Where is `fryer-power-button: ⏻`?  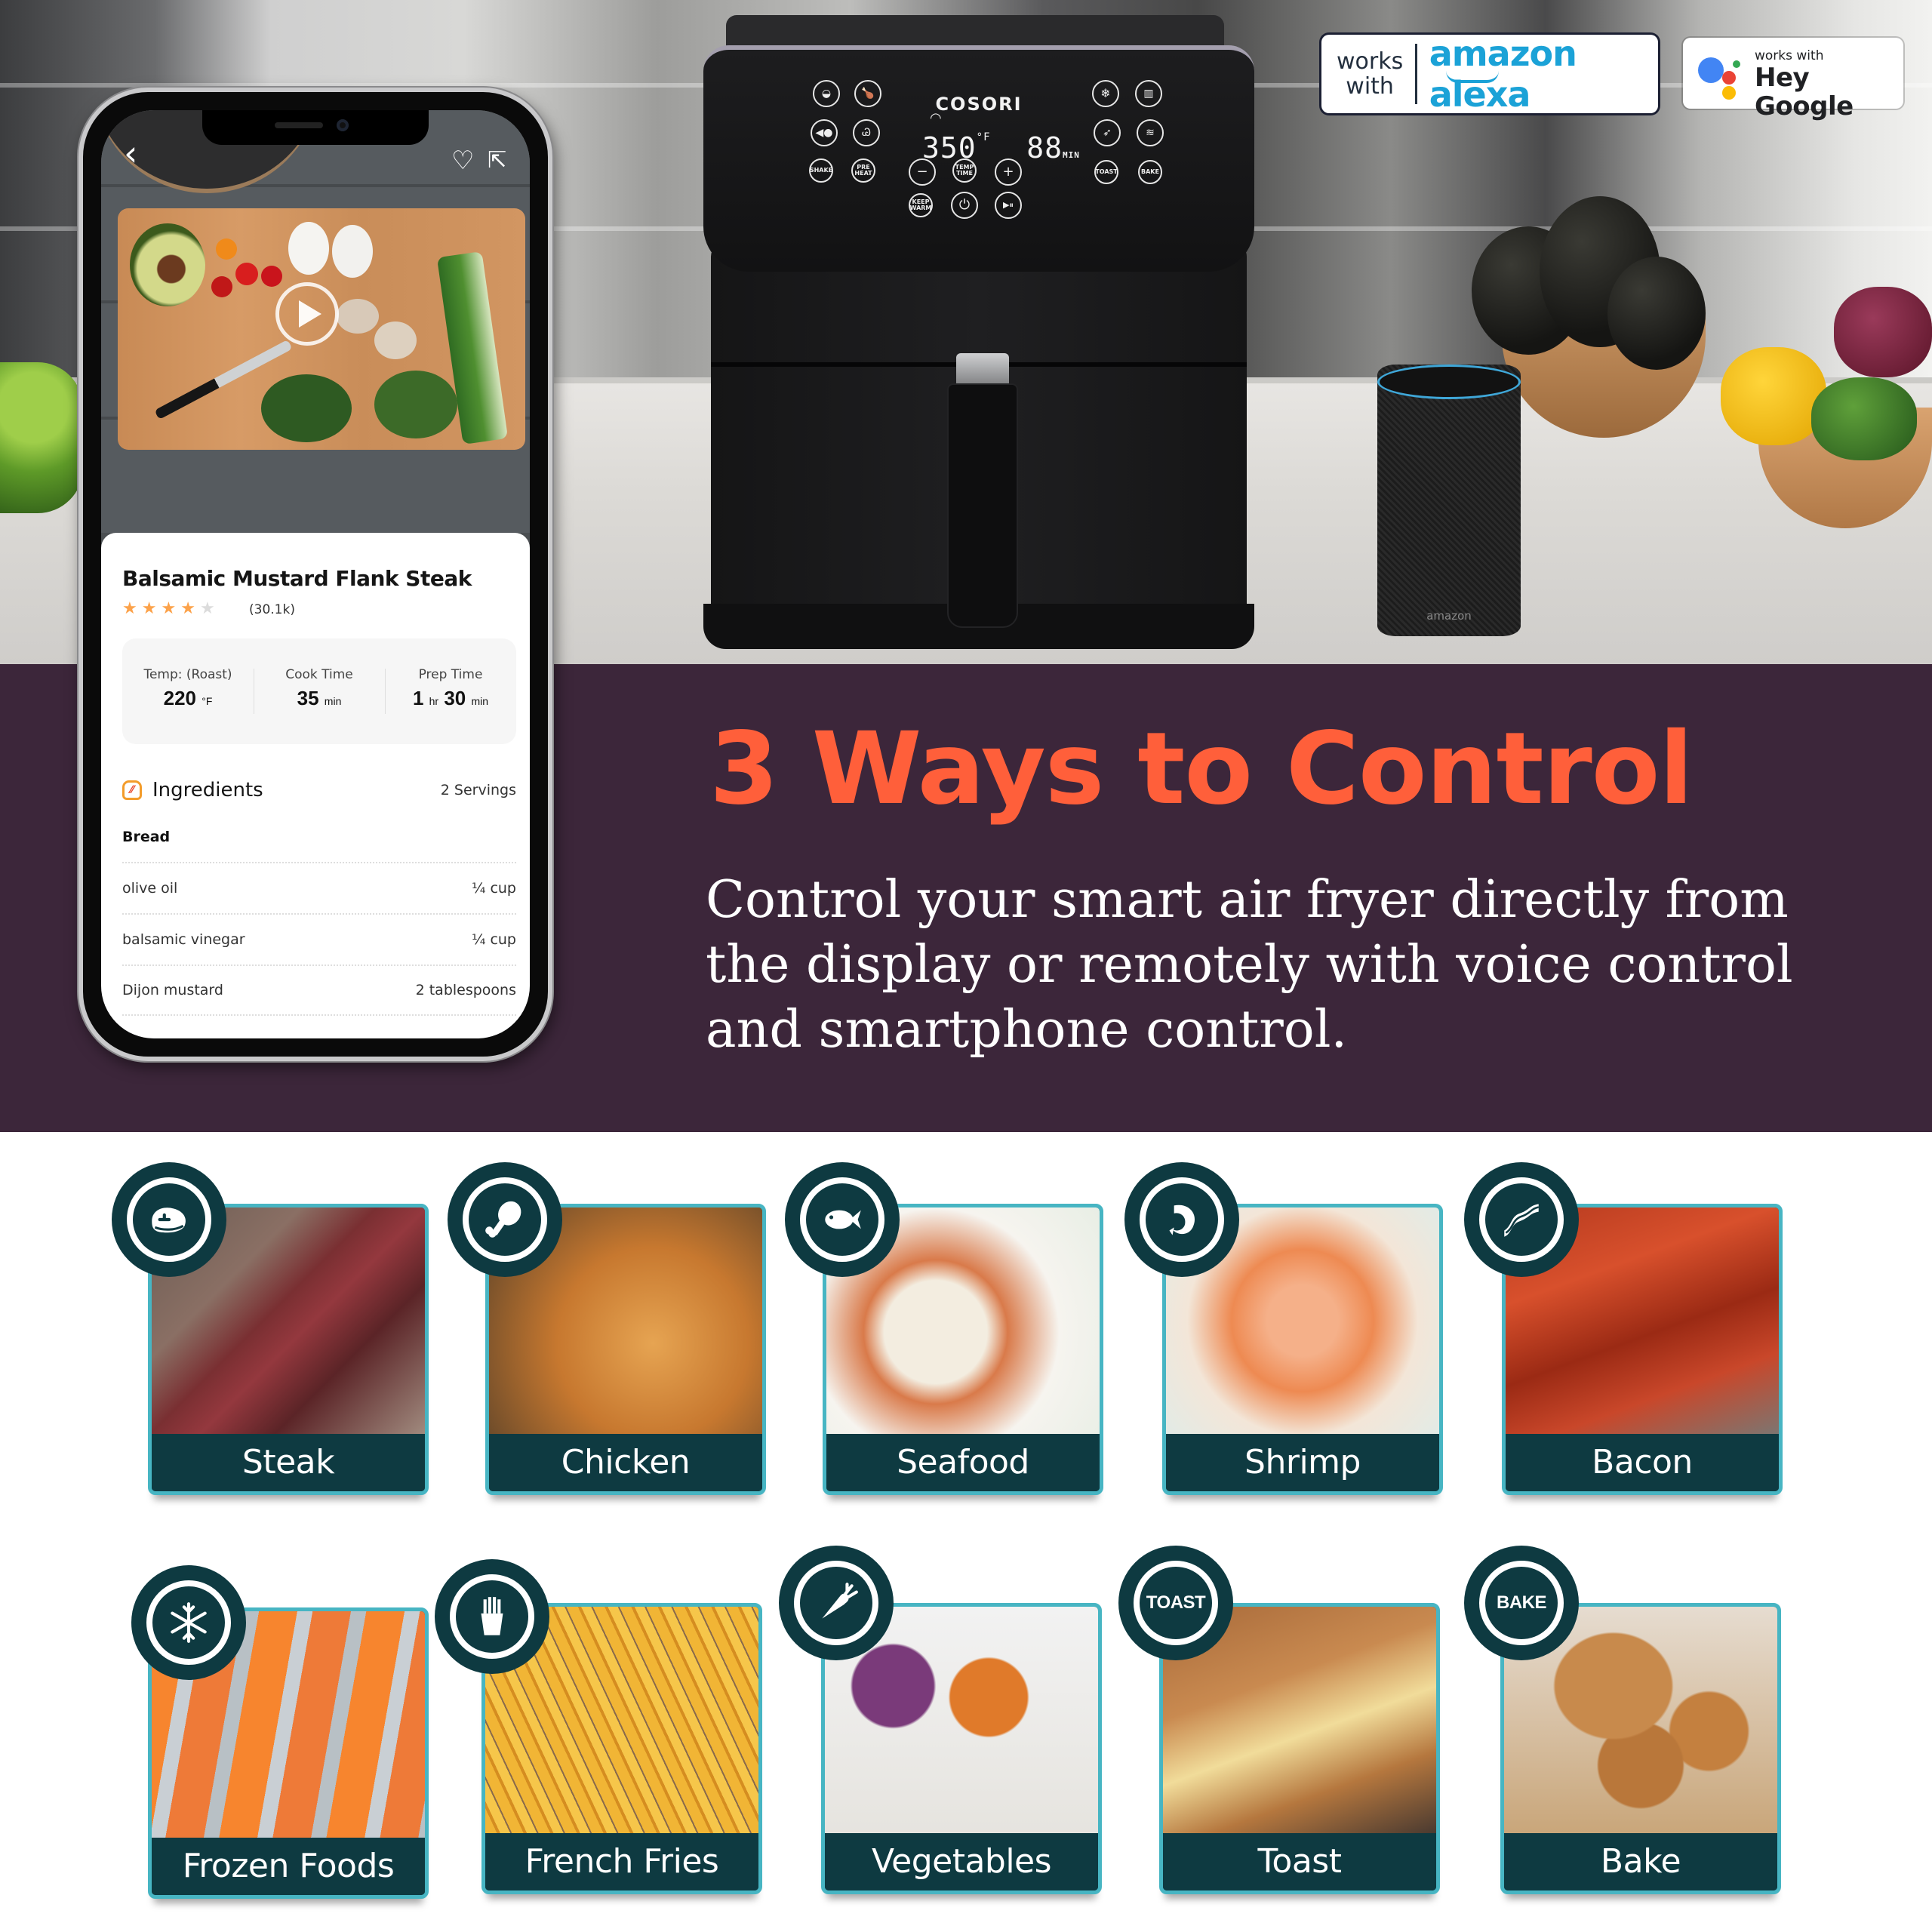
fryer-power-button: ⏻ is located at coordinates (964, 205).